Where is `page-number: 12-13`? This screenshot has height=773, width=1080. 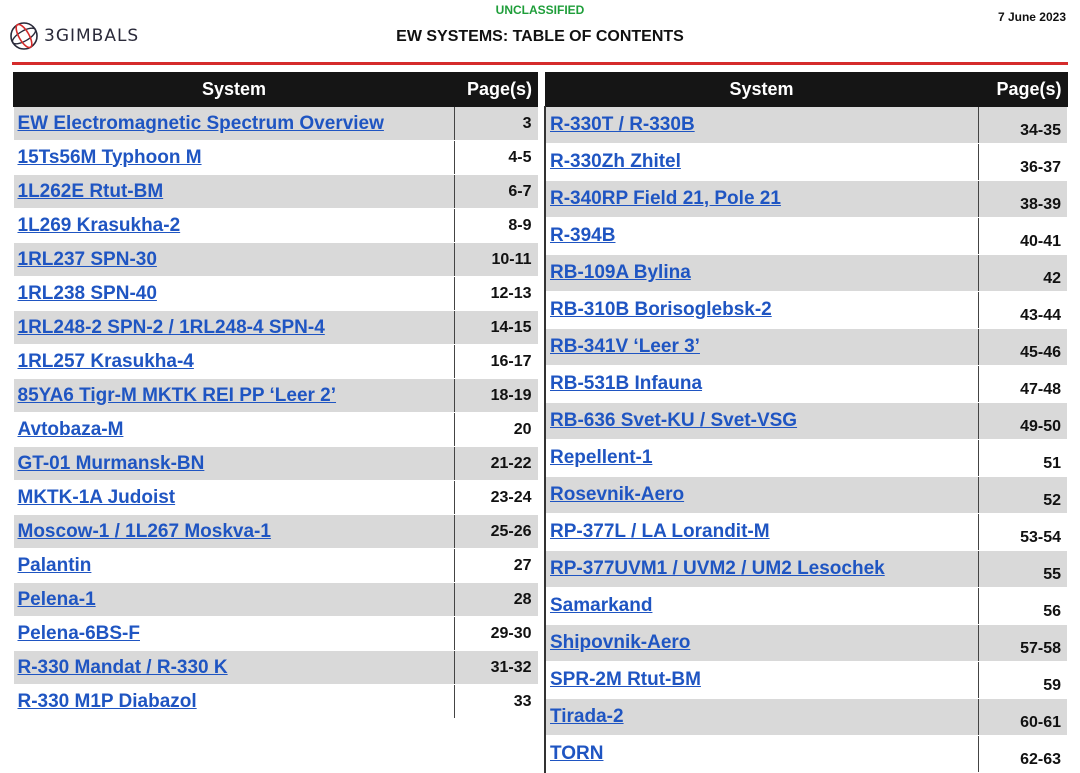
page-number: 12-13 is located at coordinates (496, 293).